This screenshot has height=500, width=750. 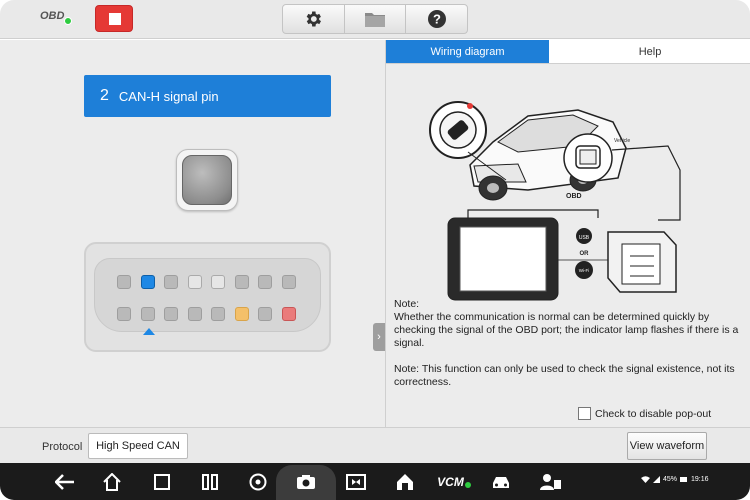 What do you see at coordinates (467, 51) in the screenshot?
I see `tab-wiring-diagram: Wiring diagram` at bounding box center [467, 51].